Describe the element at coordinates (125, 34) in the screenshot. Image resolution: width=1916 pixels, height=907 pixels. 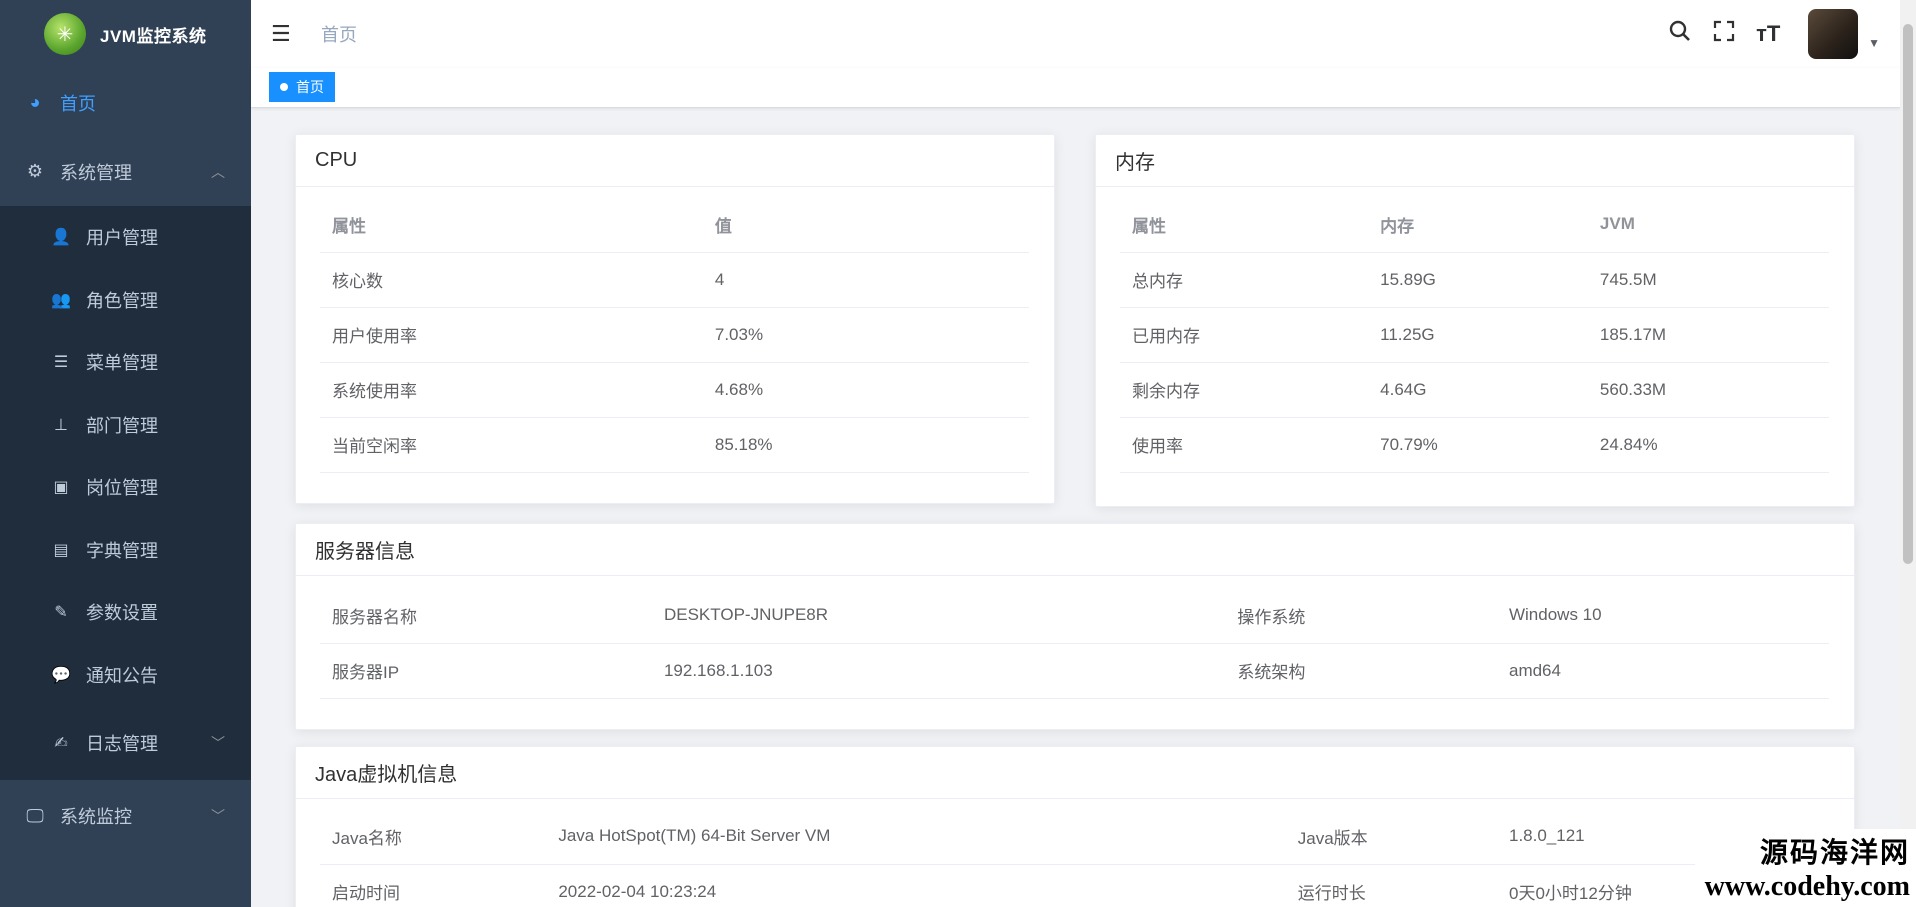
I see `brand: ✳ JVM监控系统` at that location.